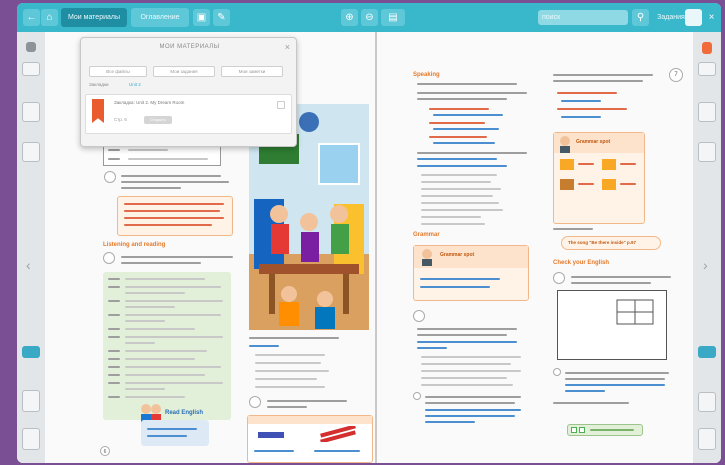 The width and height of the screenshot is (725, 465). I want to click on filter-dropdown: Unit 2, so click(135, 84).